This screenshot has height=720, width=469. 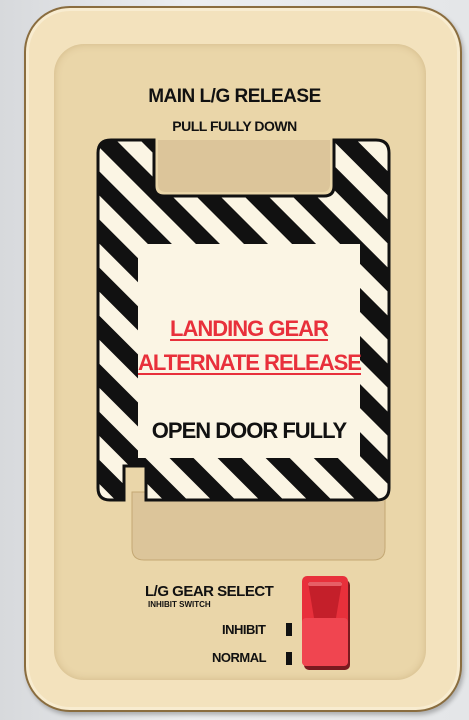 I want to click on gear-select-switch-title: L/G GEAR SELECT, so click(x=209, y=591).